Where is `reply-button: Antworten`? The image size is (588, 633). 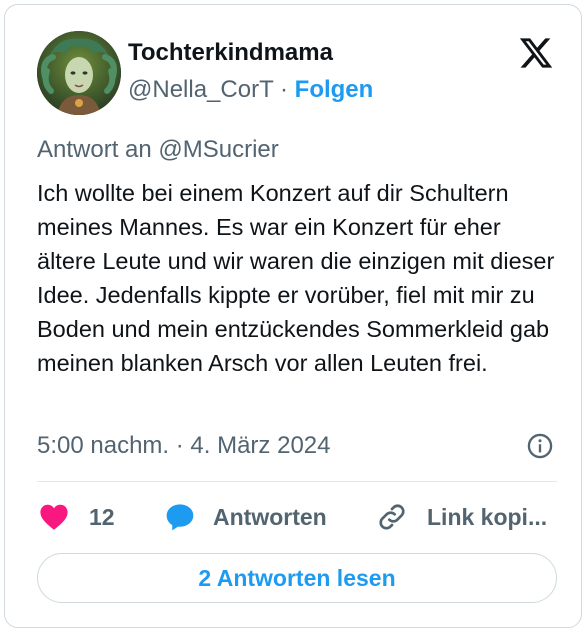 reply-button: Antworten is located at coordinates (245, 517).